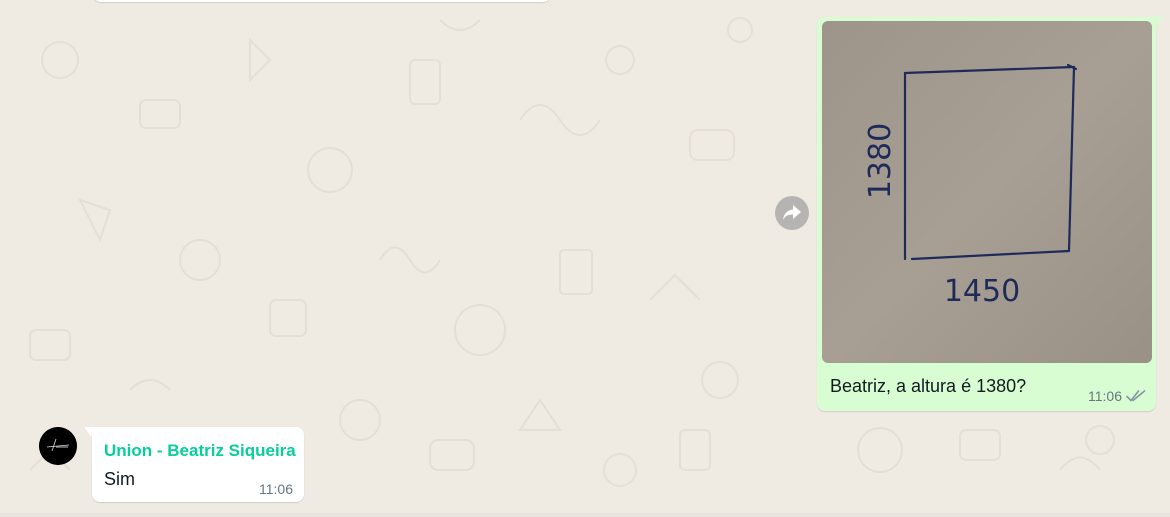  I want to click on sketch-width-label: 1450, so click(982, 291).